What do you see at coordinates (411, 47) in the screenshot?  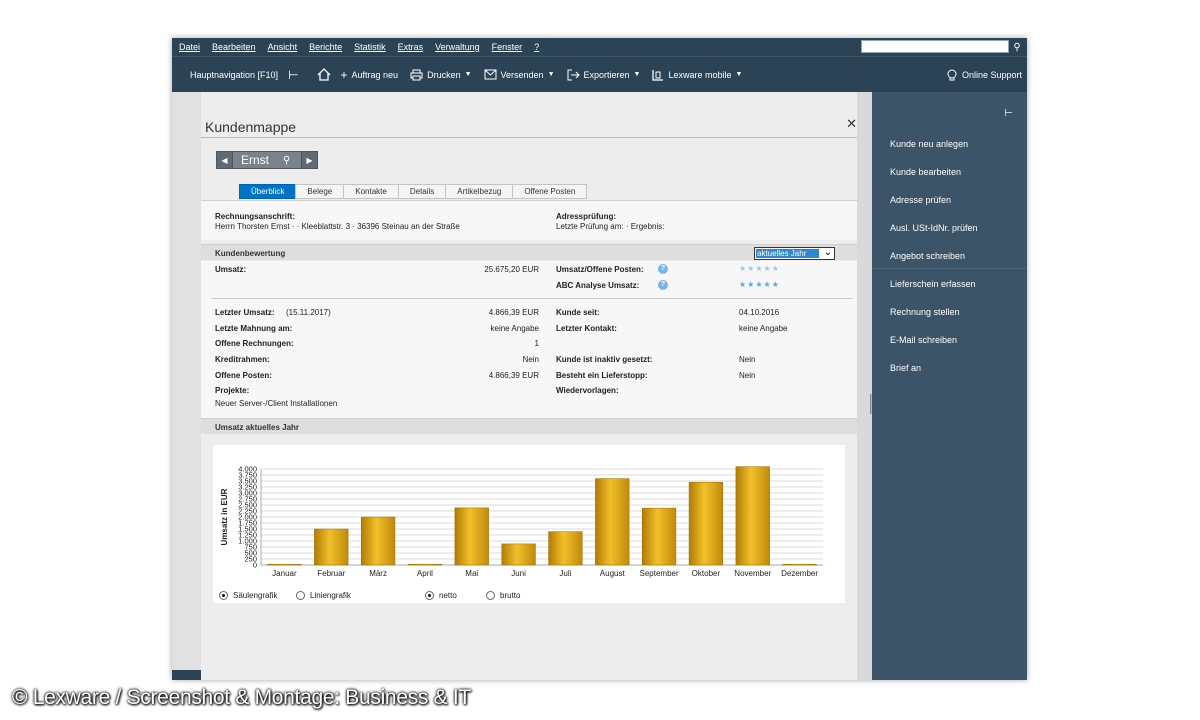 I see `menu-extras: Extras` at bounding box center [411, 47].